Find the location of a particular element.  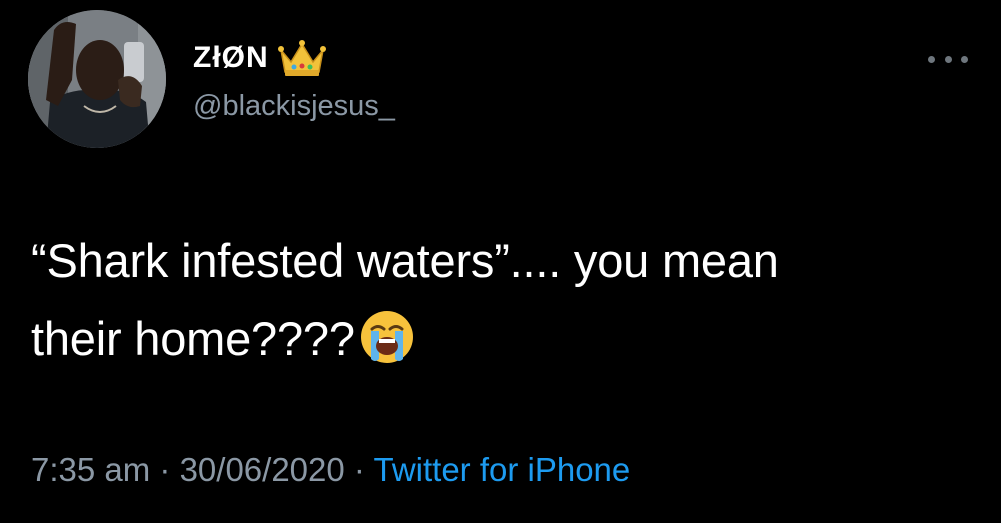

tweet-time: 7:35 am is located at coordinates (90, 469).